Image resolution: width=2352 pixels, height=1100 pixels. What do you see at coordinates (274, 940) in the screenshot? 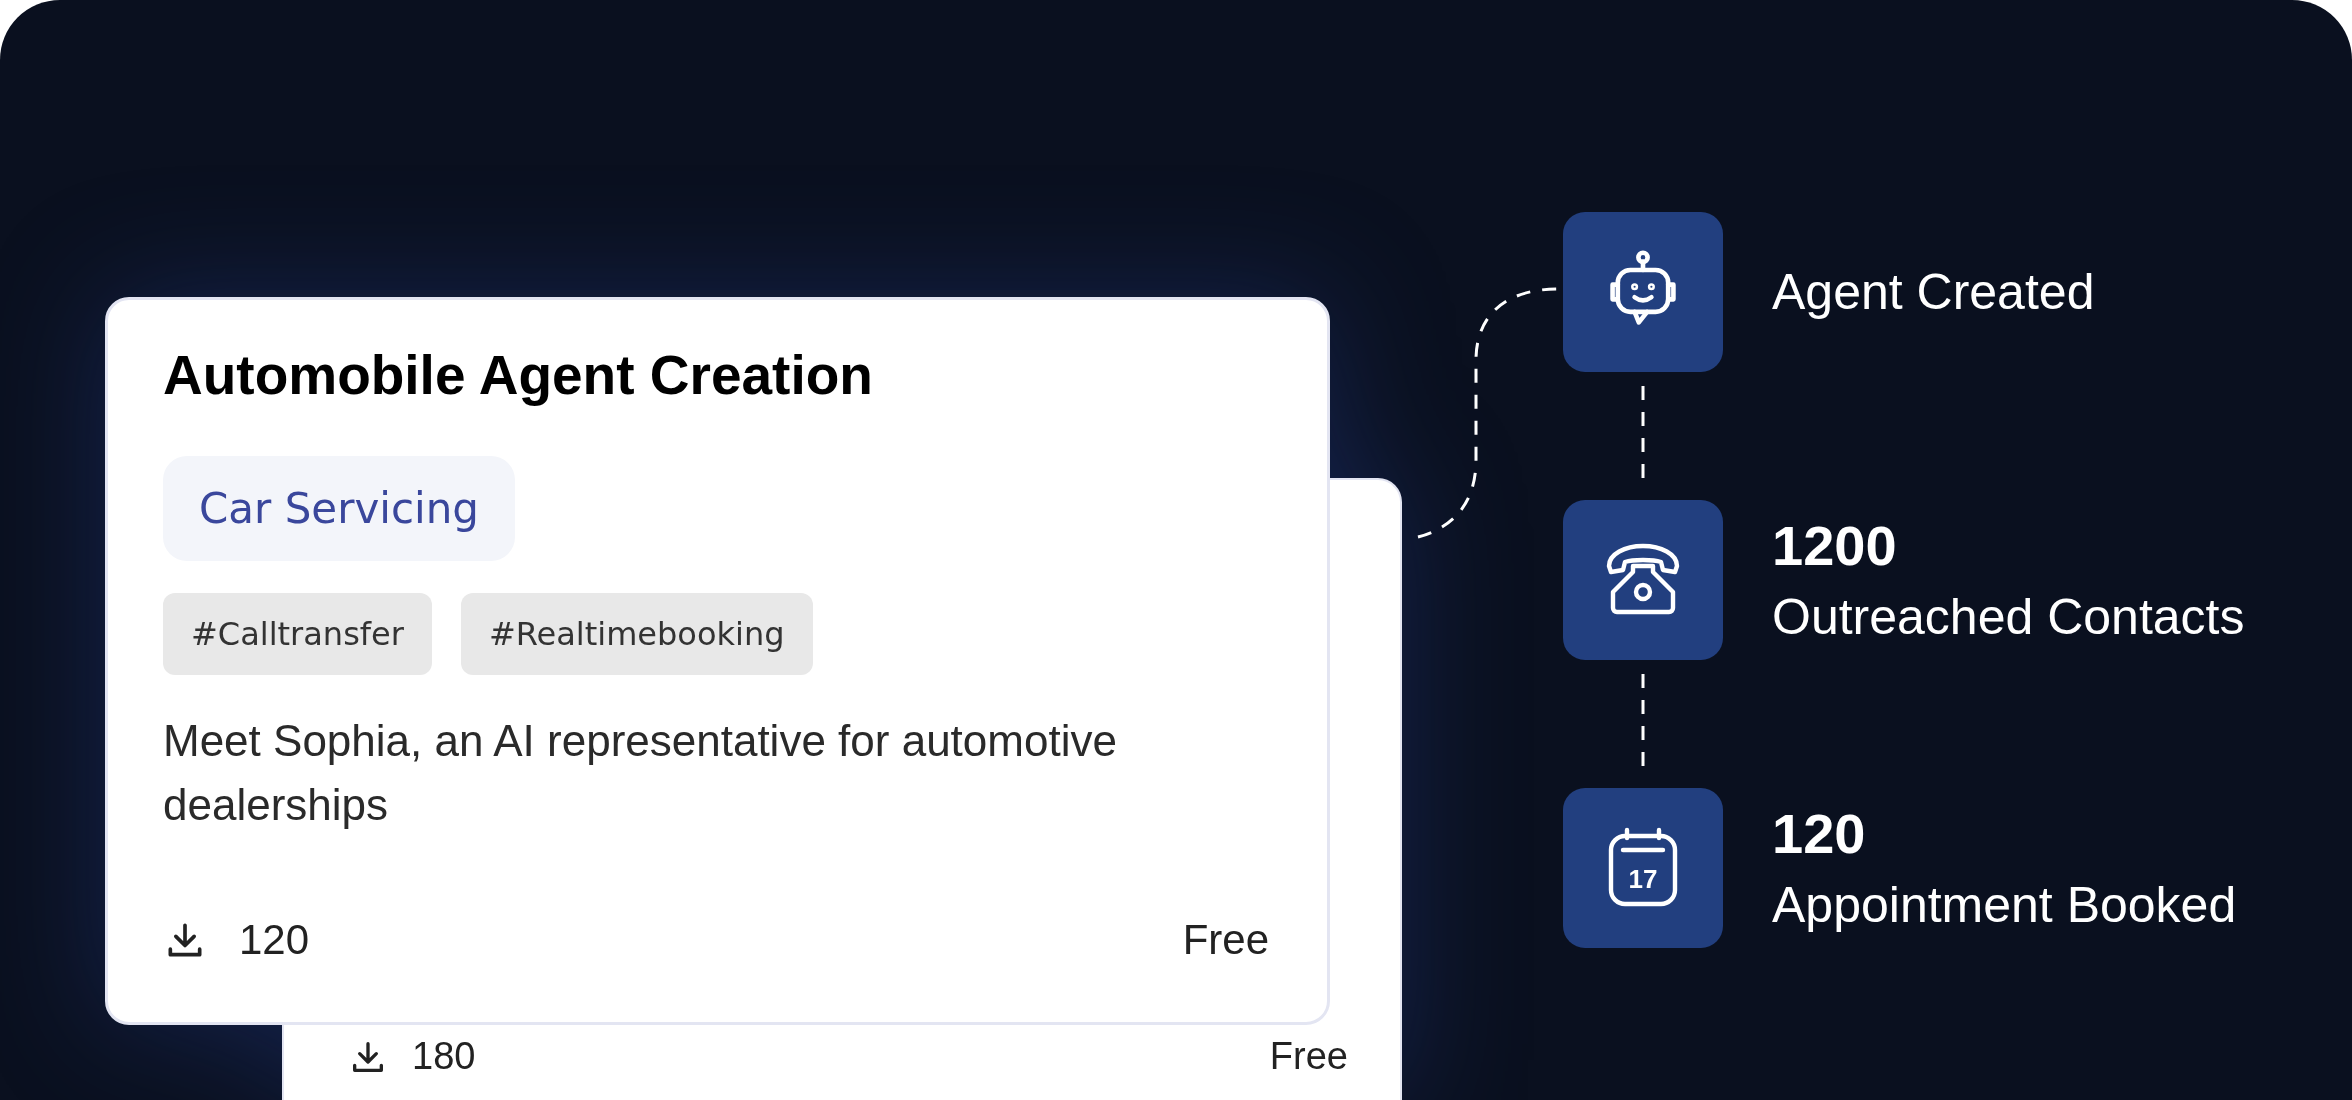
I see `download-count: 120` at bounding box center [274, 940].